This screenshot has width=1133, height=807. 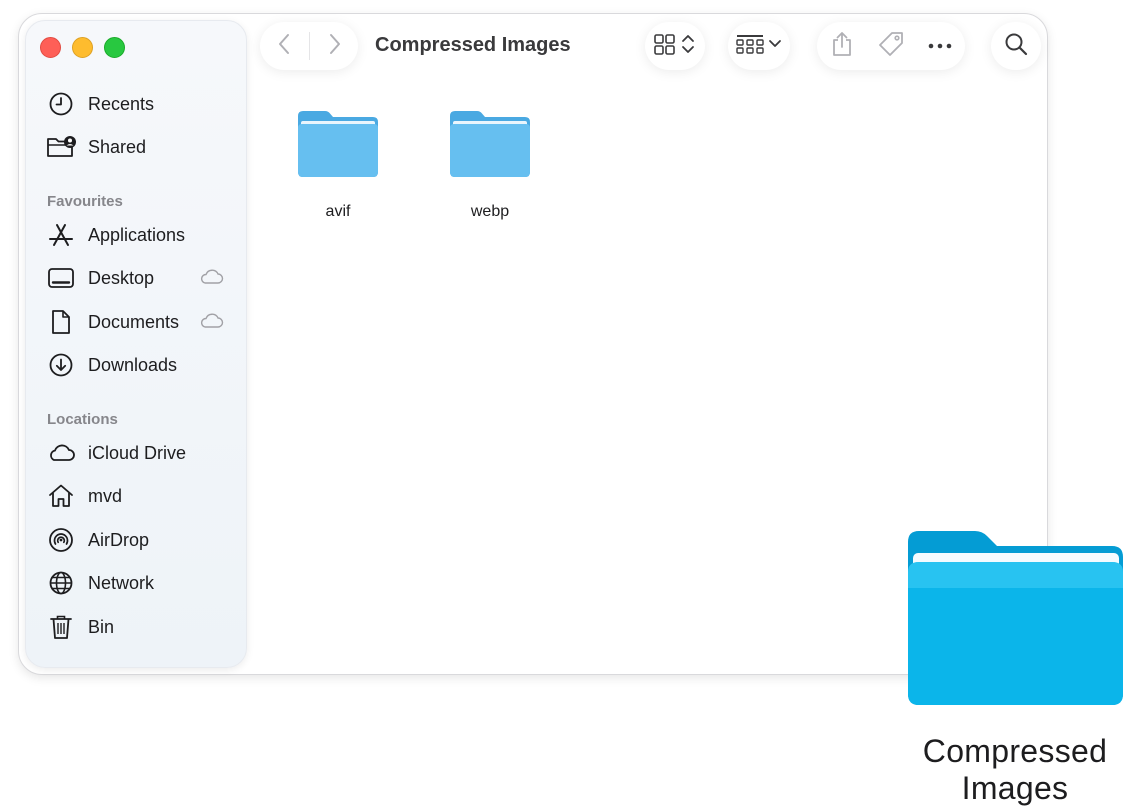 What do you see at coordinates (82, 419) in the screenshot?
I see `locations-heading: Locations` at bounding box center [82, 419].